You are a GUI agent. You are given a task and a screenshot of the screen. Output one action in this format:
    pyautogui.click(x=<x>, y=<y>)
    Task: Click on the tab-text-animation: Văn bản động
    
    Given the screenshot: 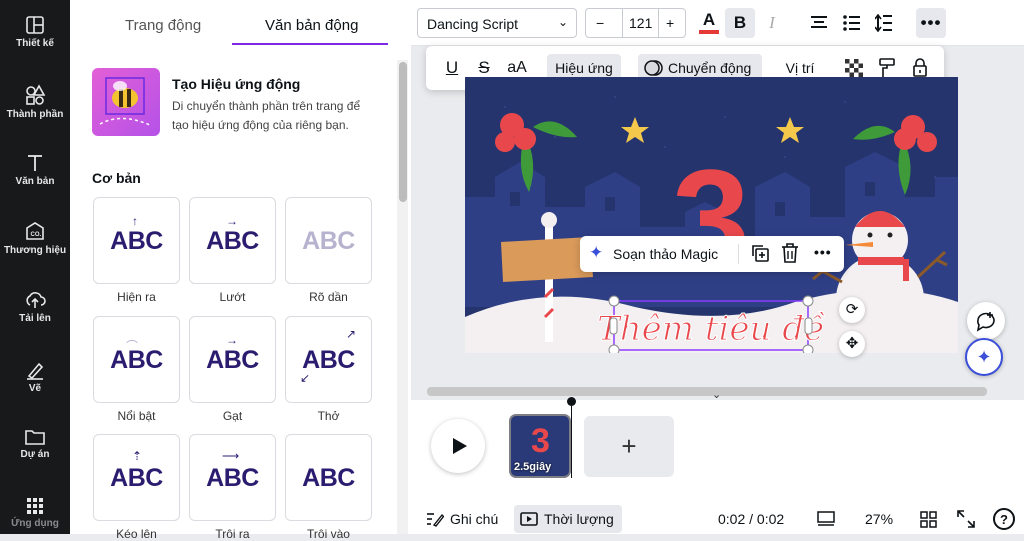 What is the action you would take?
    pyautogui.click(x=311, y=25)
    